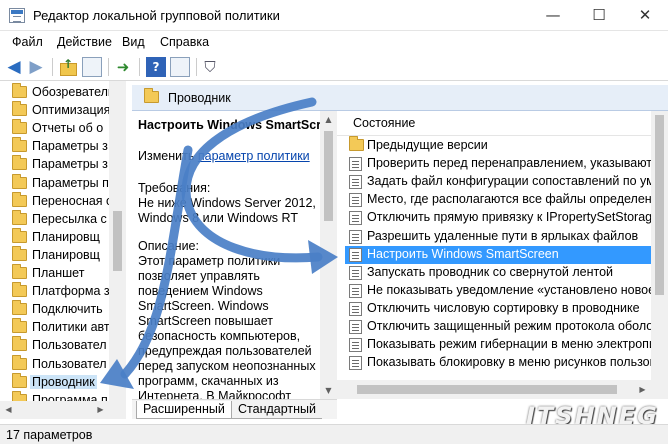  What do you see at coordinates (14, 67) in the screenshot?
I see `back-arrow-icon: ◀` at bounding box center [14, 67].